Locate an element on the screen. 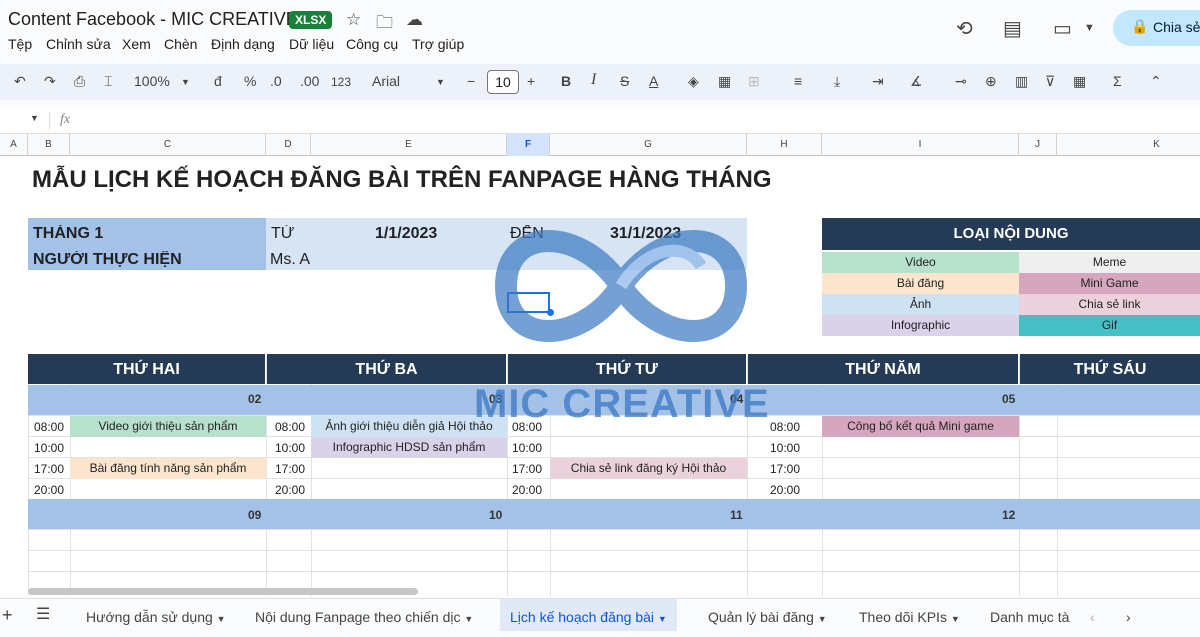 This screenshot has height=637, width=1200. schedule-item-tue-1000: Infographic HDSD sản phẩm is located at coordinates (409, 447).